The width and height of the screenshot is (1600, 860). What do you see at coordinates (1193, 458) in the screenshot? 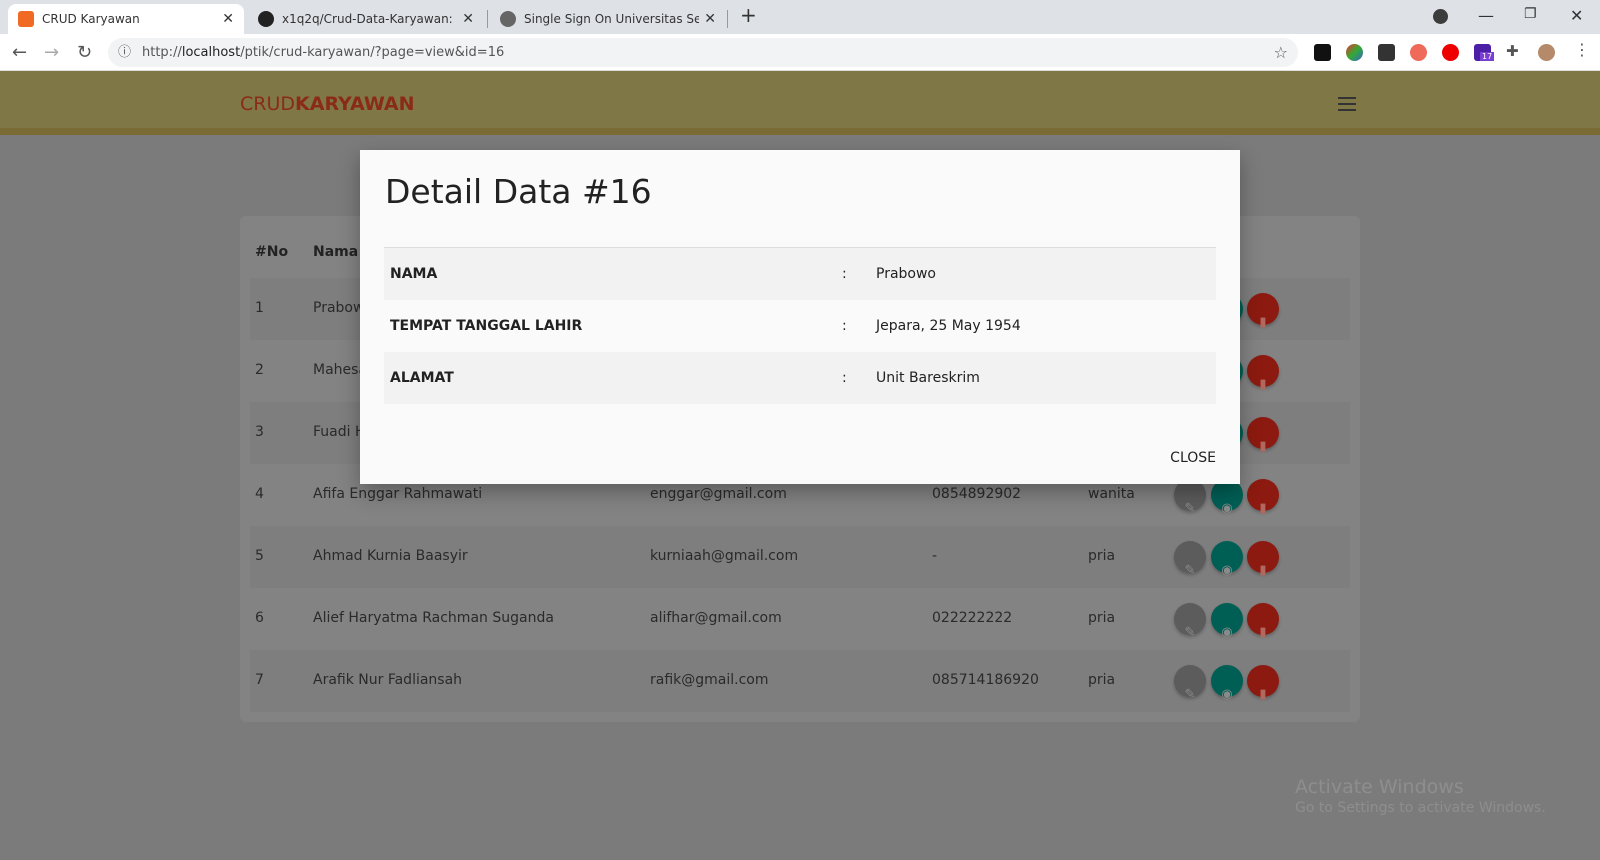
I see `close-button: CLOSE` at bounding box center [1193, 458].